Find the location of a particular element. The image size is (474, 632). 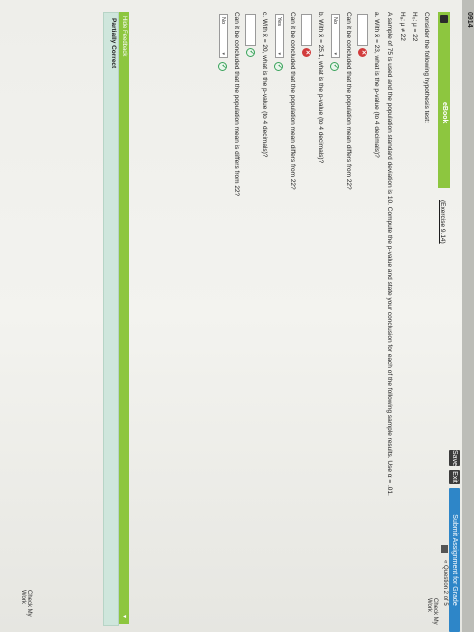

question-intro: Consider the following hypothesis test: is located at coordinates (426, 67).